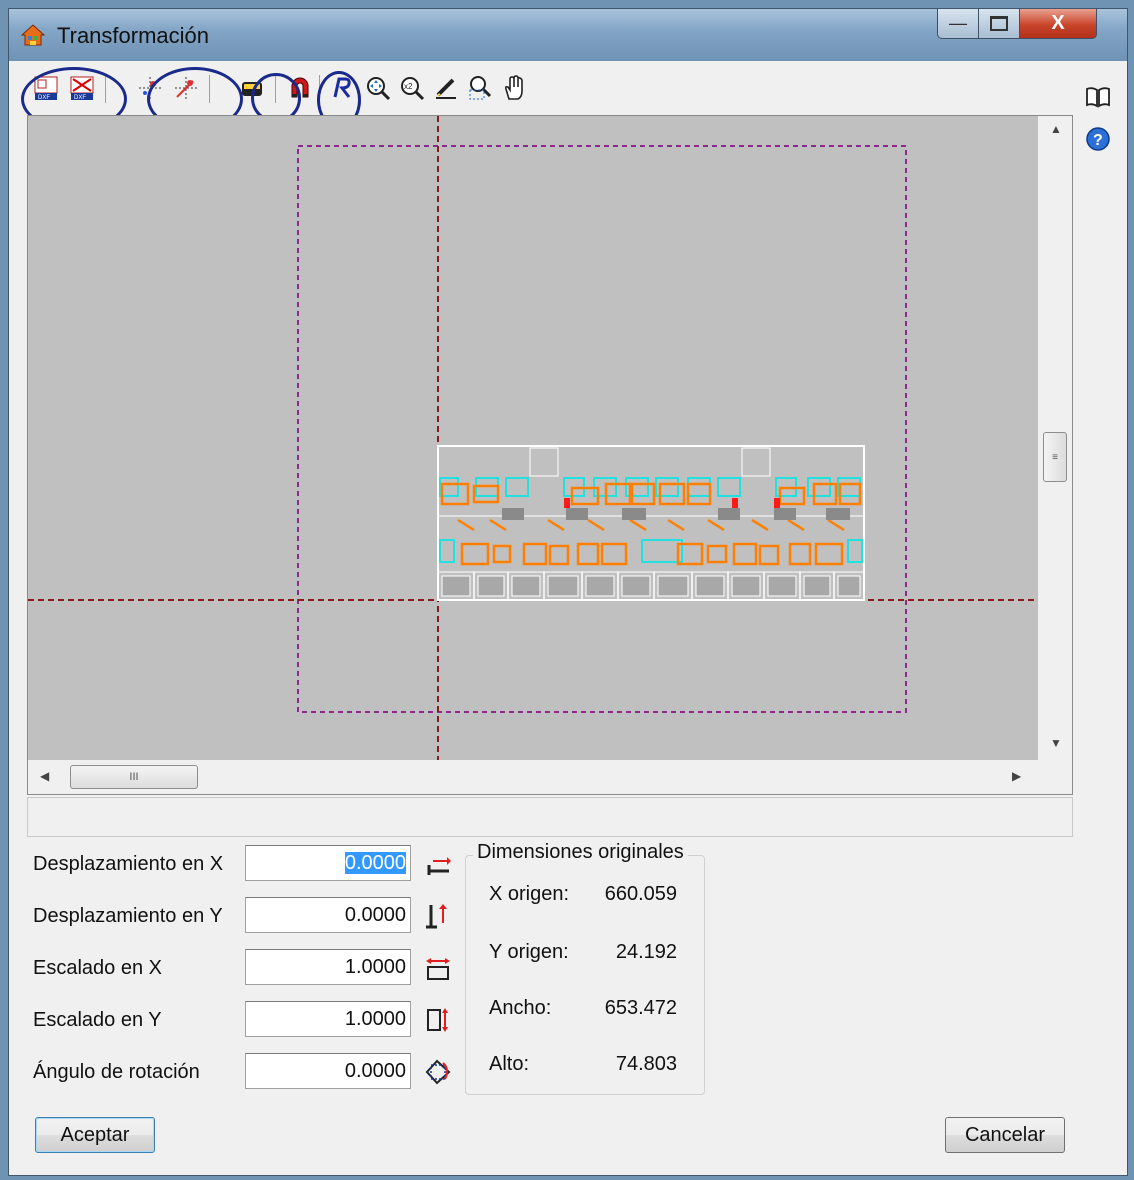 This screenshot has height=1180, width=1134. I want to click on scroll-right-icon: ▶, so click(1016, 776).